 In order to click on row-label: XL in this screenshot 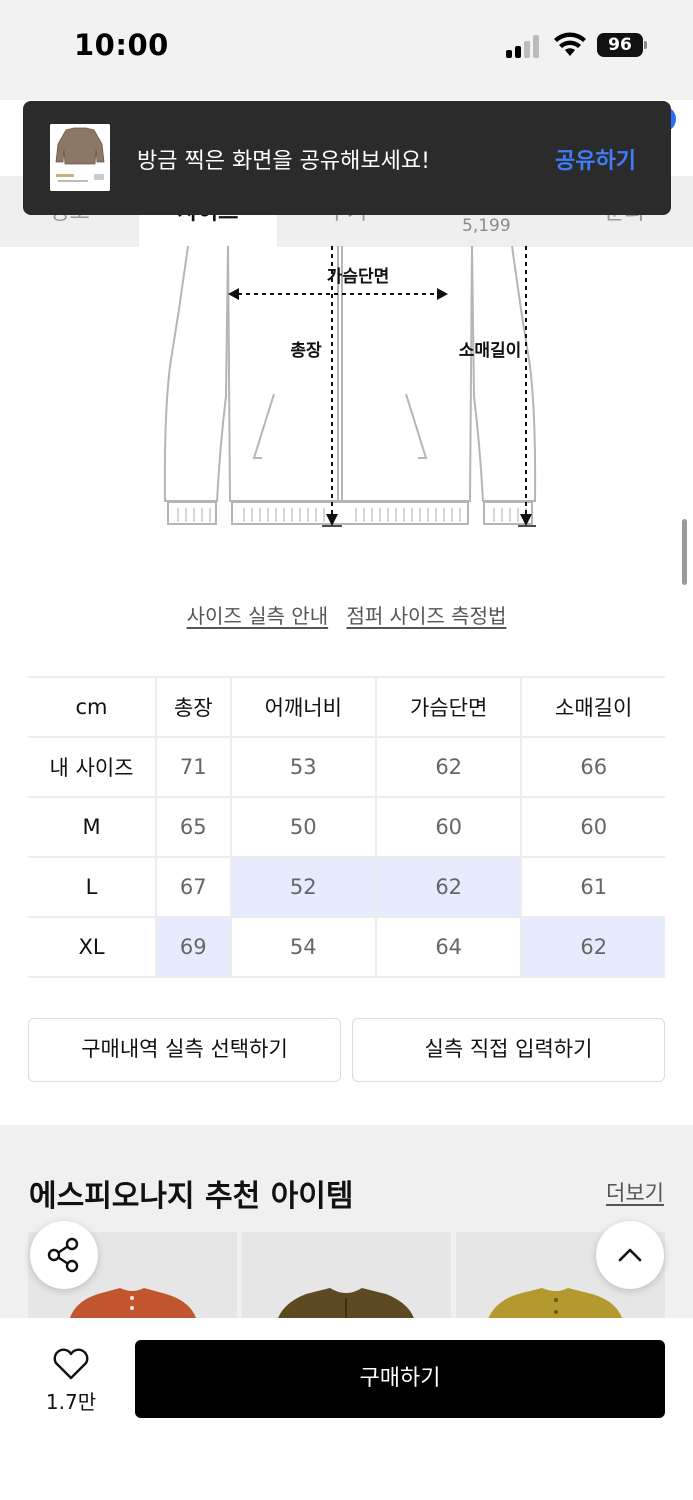, I will do `click(92, 947)`.